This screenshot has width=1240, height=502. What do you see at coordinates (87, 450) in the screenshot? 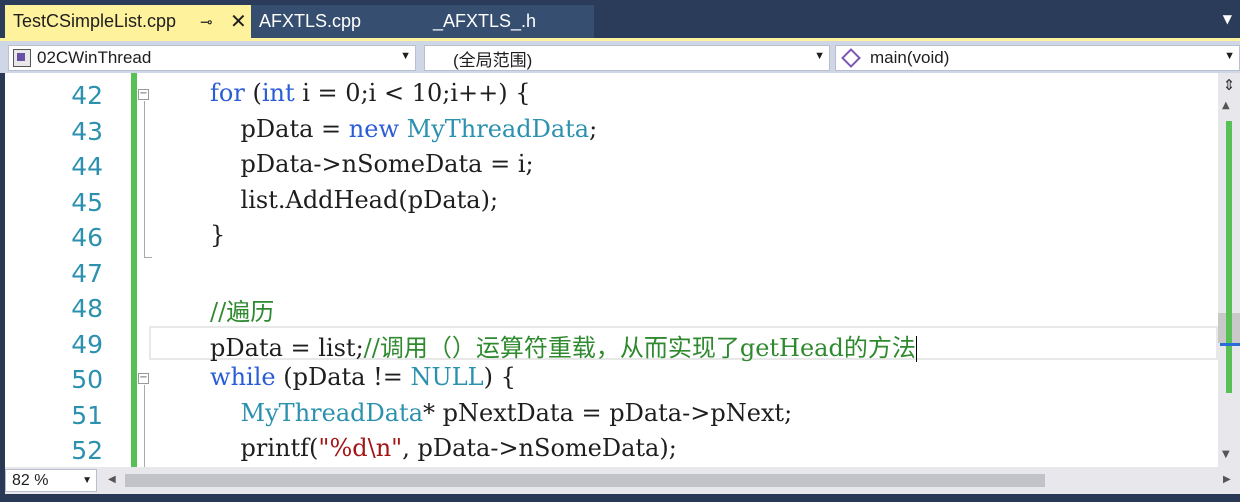
I see `line-number: 52` at bounding box center [87, 450].